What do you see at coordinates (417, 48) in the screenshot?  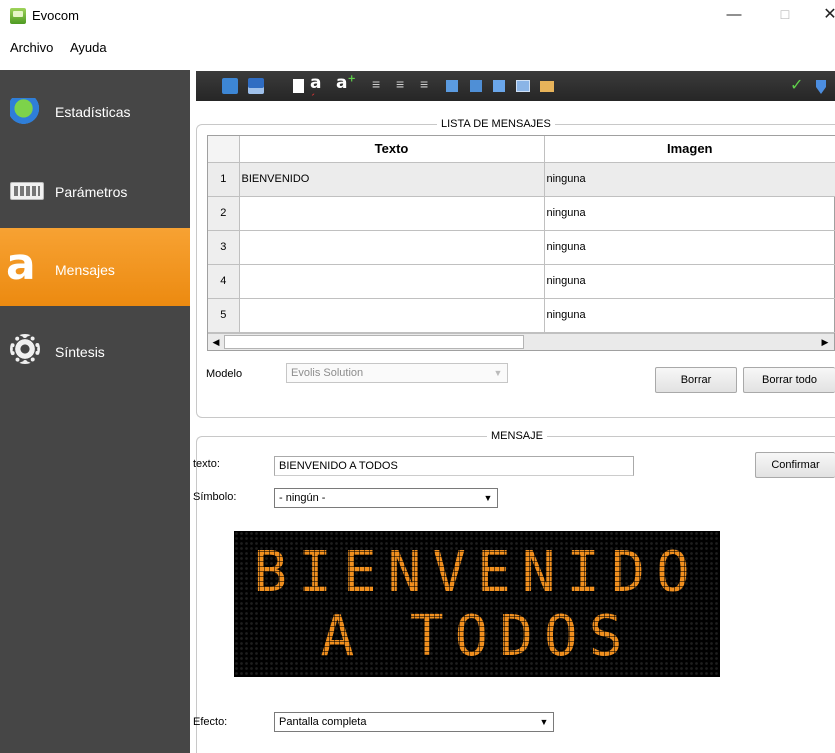 I see `menu-bar: Archivo Ayuda` at bounding box center [417, 48].